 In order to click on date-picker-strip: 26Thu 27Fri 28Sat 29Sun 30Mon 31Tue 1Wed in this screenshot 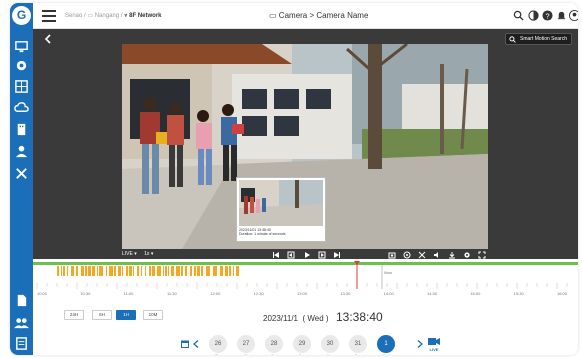, I will do `click(321, 345)`.